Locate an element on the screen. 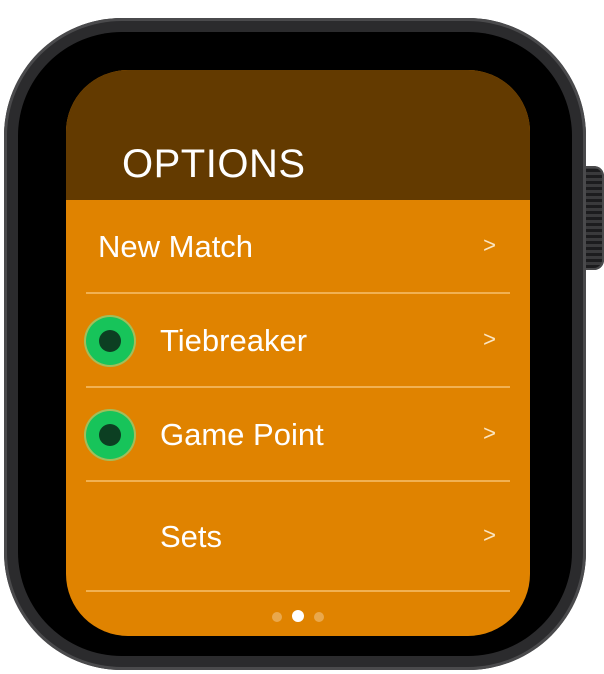  menu-item-label: Game Point is located at coordinates (242, 434).